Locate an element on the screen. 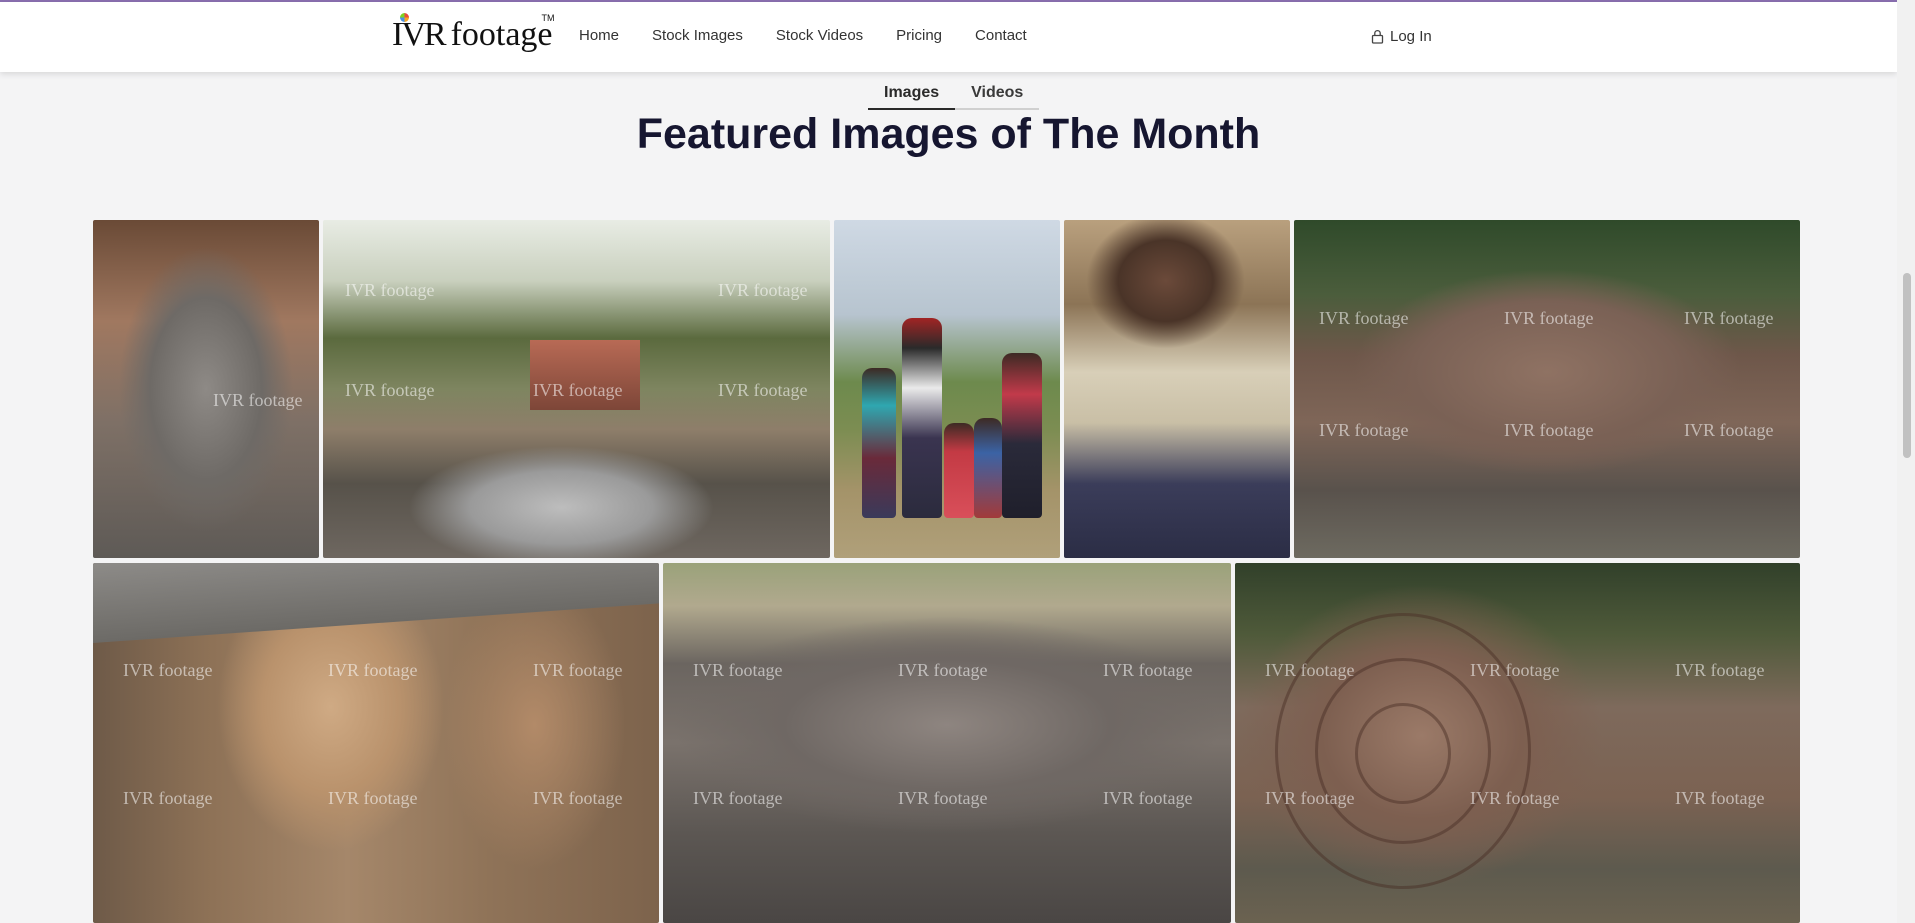 This screenshot has height=923, width=1915. logo-mark: IVR is located at coordinates (419, 34).